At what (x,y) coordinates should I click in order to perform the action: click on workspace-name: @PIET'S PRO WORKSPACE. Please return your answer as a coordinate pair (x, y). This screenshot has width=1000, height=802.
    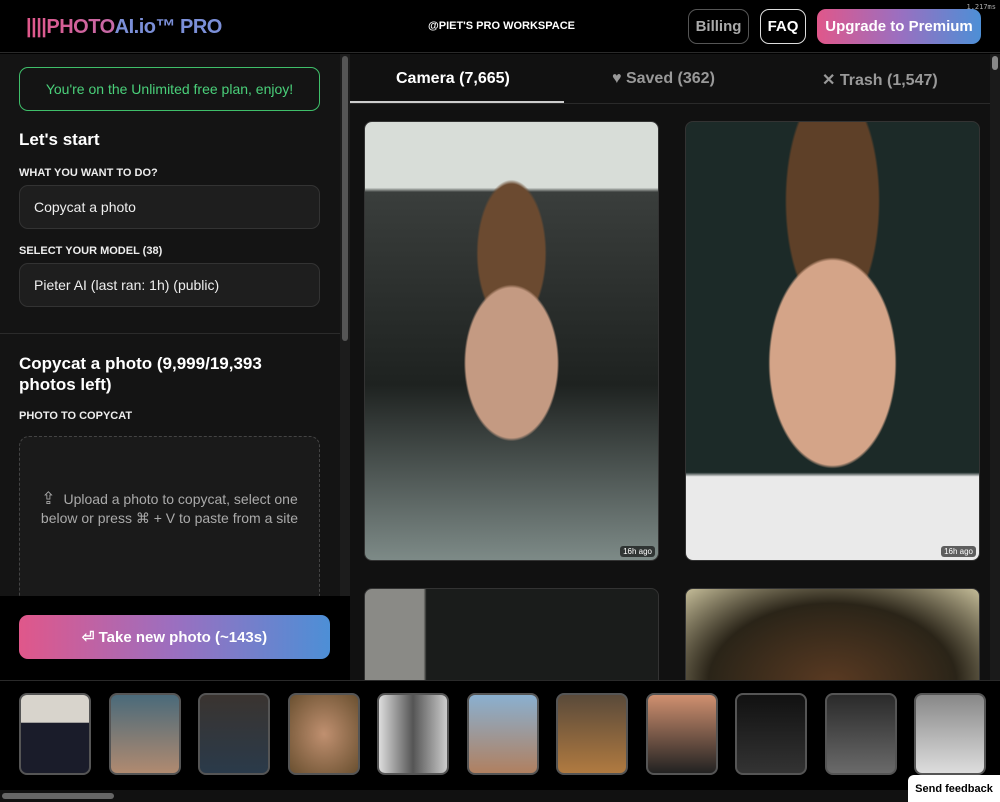
    Looking at the image, I should click on (501, 26).